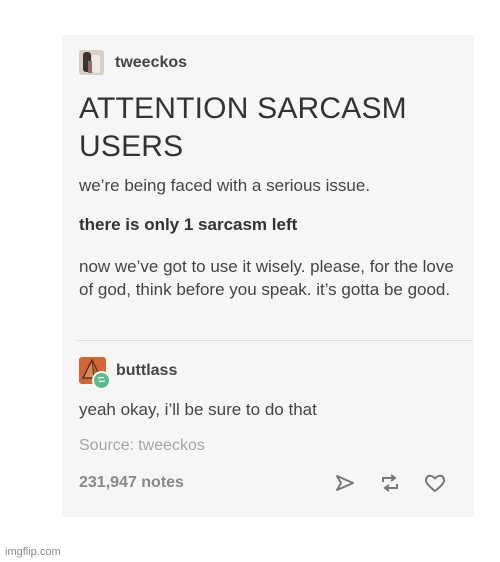  I want to click on source-label: Source:, so click(107, 445).